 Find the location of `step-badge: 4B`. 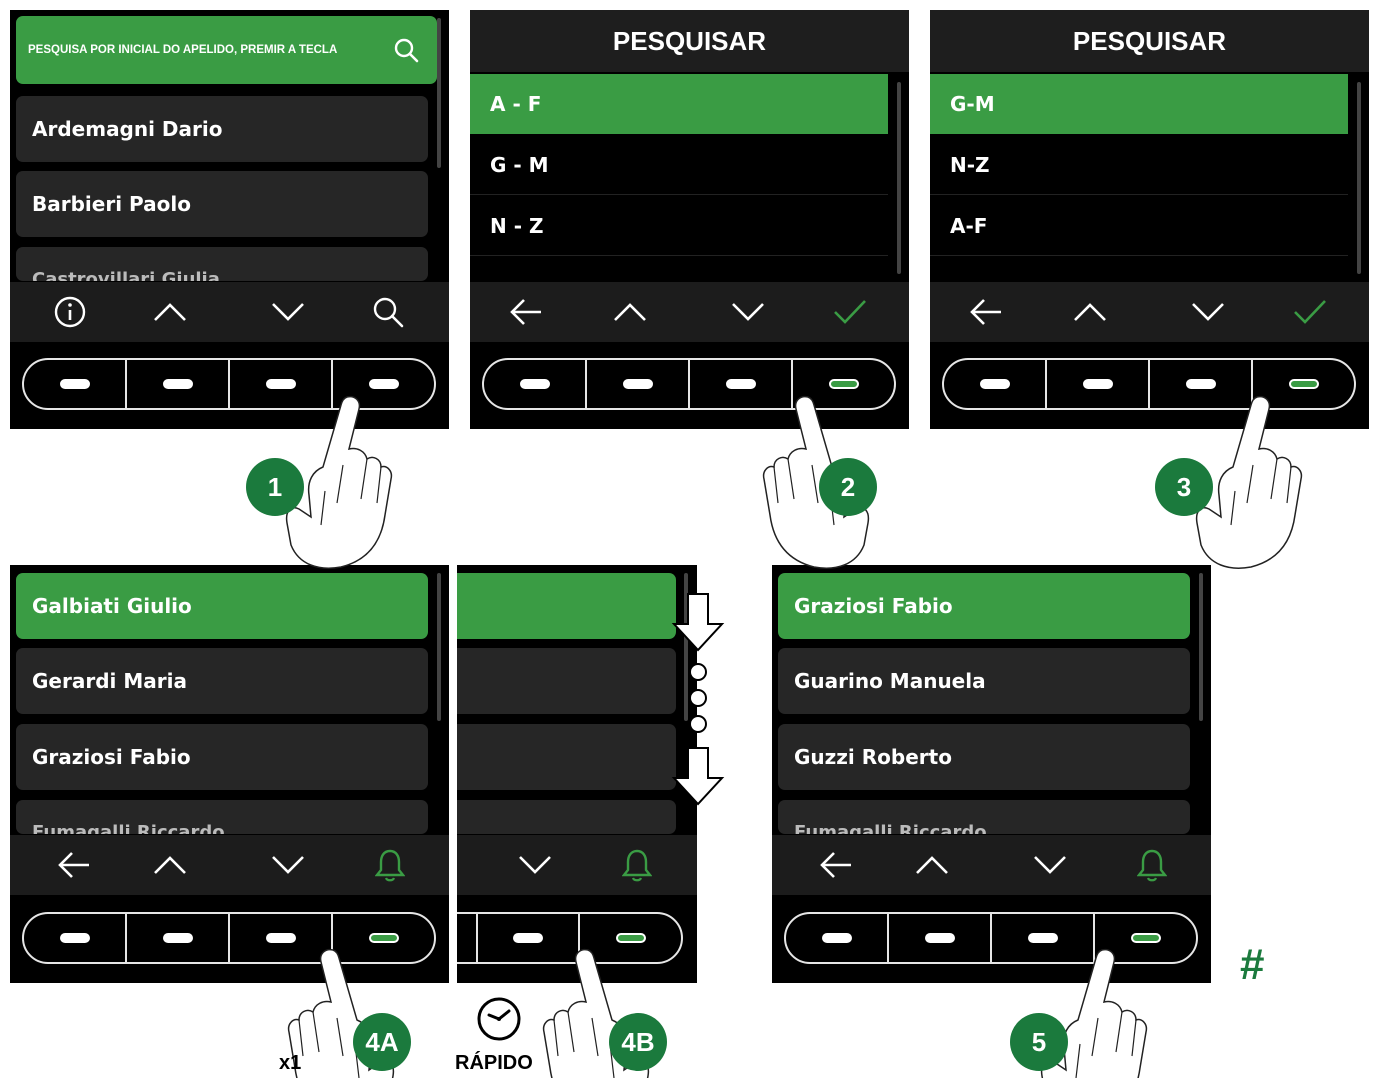

step-badge: 4B is located at coordinates (638, 1042).